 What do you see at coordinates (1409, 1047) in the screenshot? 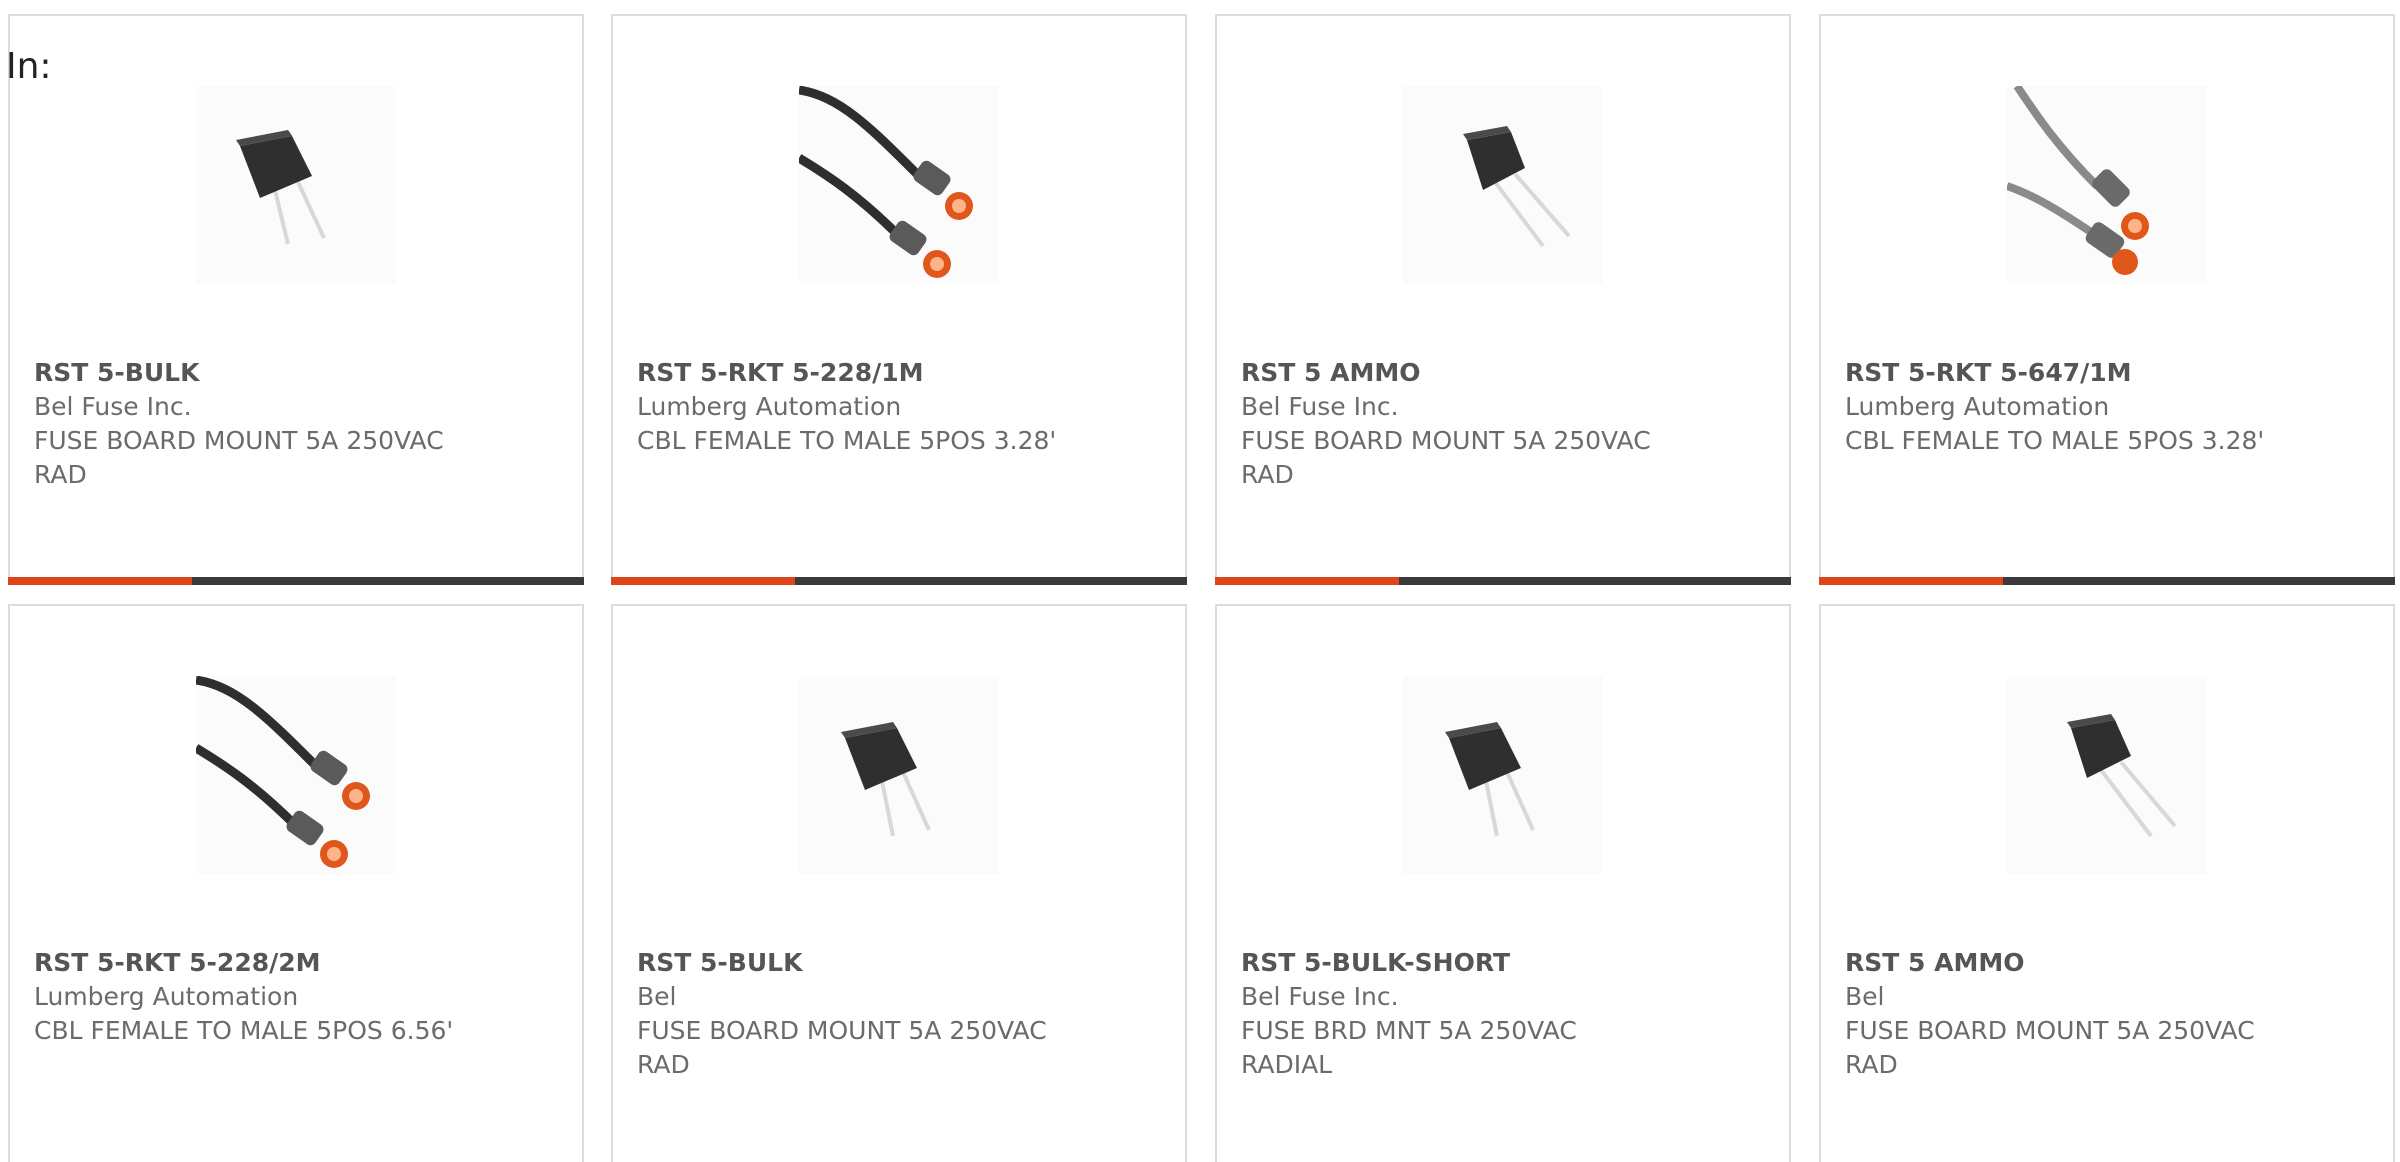
I see `product-description: FUSE BRD MNT 5A 250VAC RADIAL` at bounding box center [1409, 1047].